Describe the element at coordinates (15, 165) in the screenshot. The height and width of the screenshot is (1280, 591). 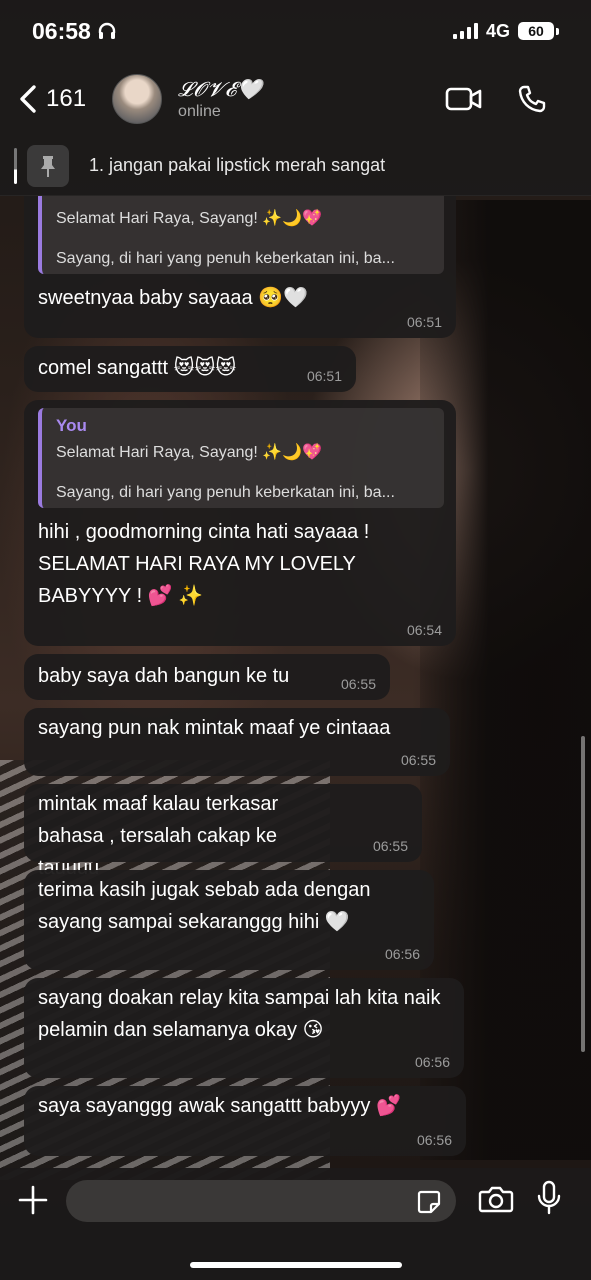
I see `pinned-indicator` at that location.